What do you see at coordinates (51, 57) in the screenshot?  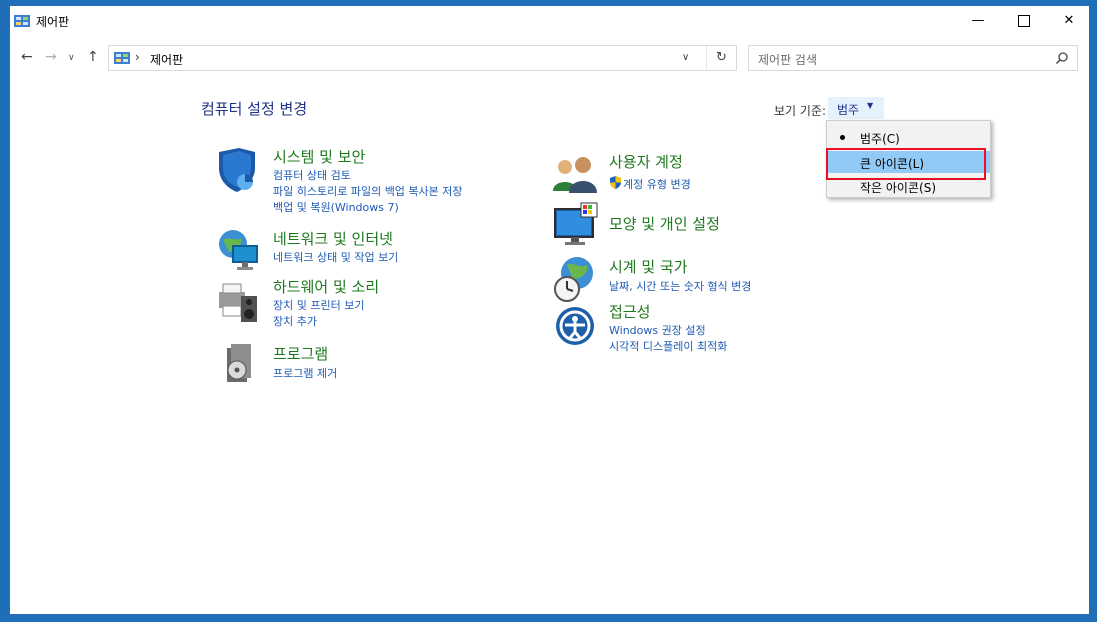 I see `forward-button: →` at bounding box center [51, 57].